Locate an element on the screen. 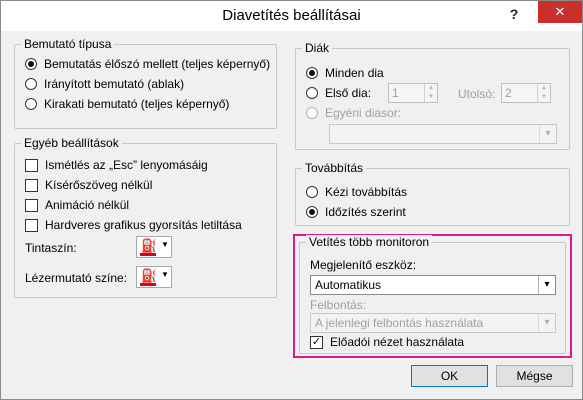 Image resolution: width=583 pixels, height=400 pixels. checkbox-presenter-view: ✓ Előadói nézet használata is located at coordinates (387, 342).